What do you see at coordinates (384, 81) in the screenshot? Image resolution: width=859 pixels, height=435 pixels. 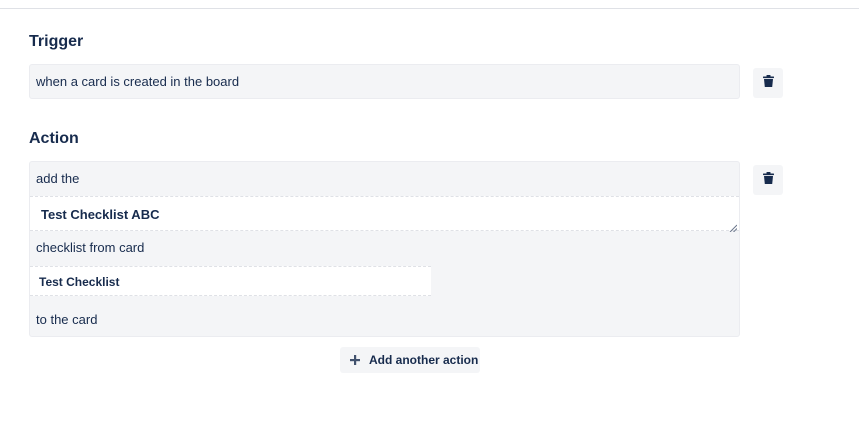 I see `trigger-box: when a card is created in the board` at bounding box center [384, 81].